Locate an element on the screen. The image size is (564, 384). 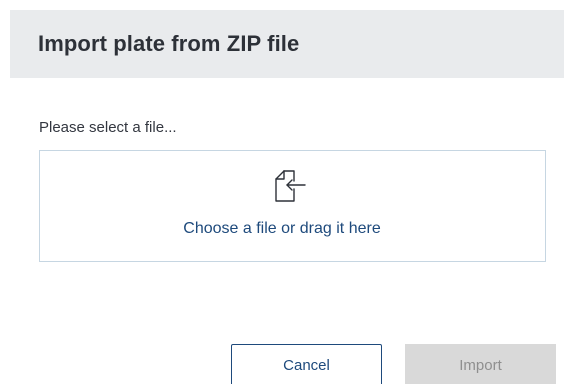
file-import-icon is located at coordinates (290, 186).